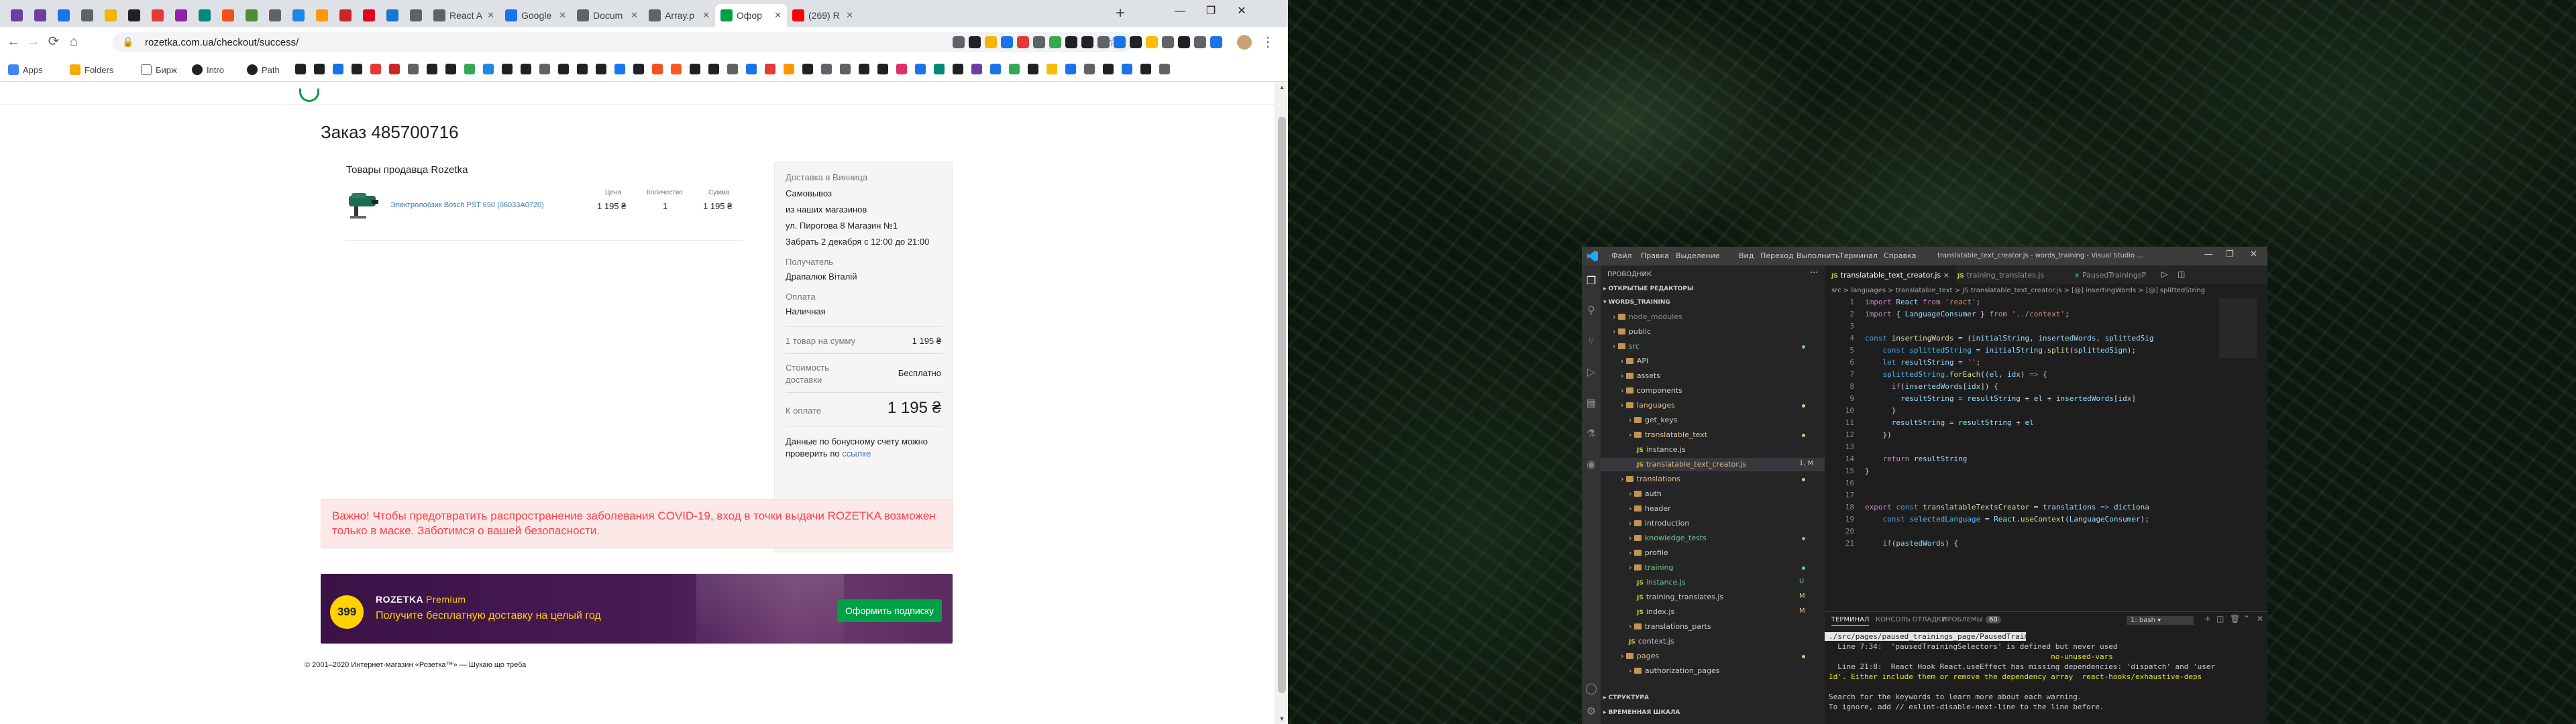  Describe the element at coordinates (2260, 618) in the screenshot. I see `close-panel-icon: ✕` at that location.